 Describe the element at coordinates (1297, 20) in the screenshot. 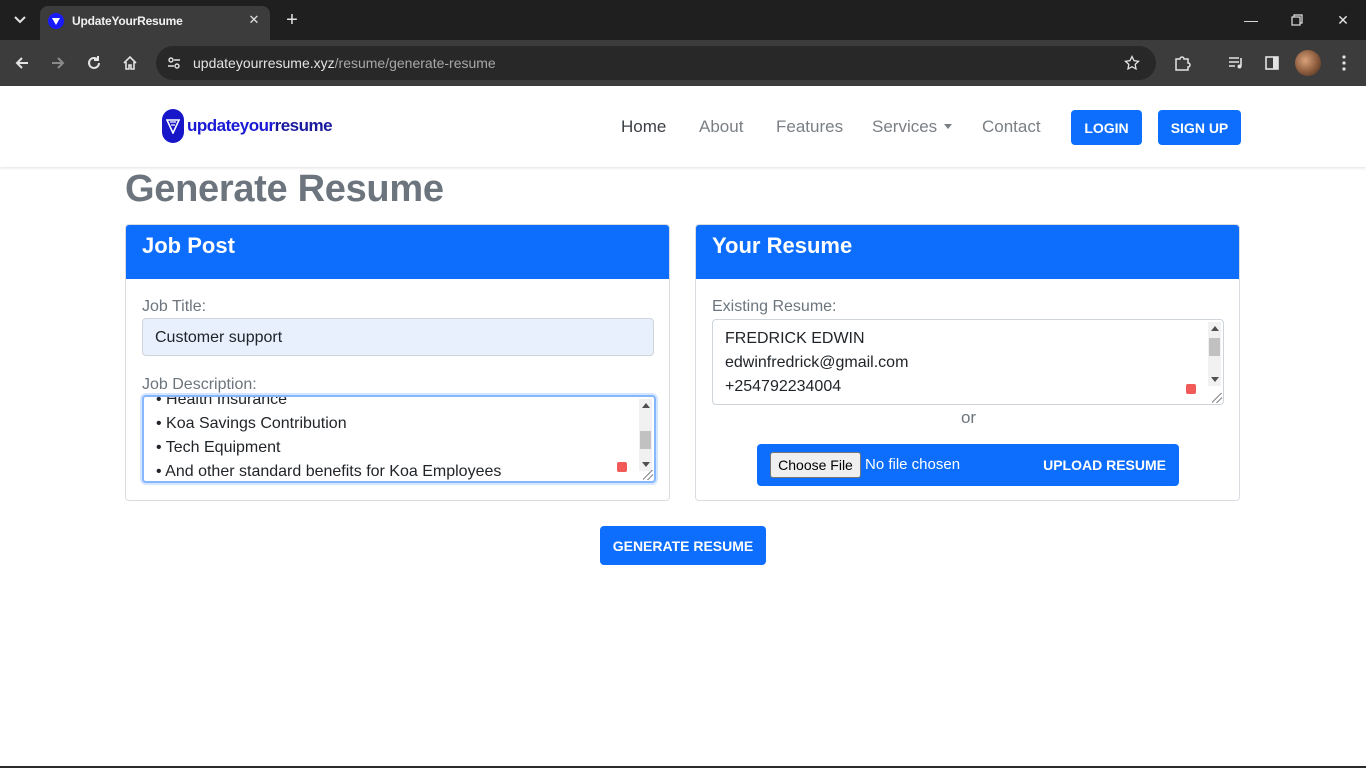

I see `restore-window-icon` at that location.